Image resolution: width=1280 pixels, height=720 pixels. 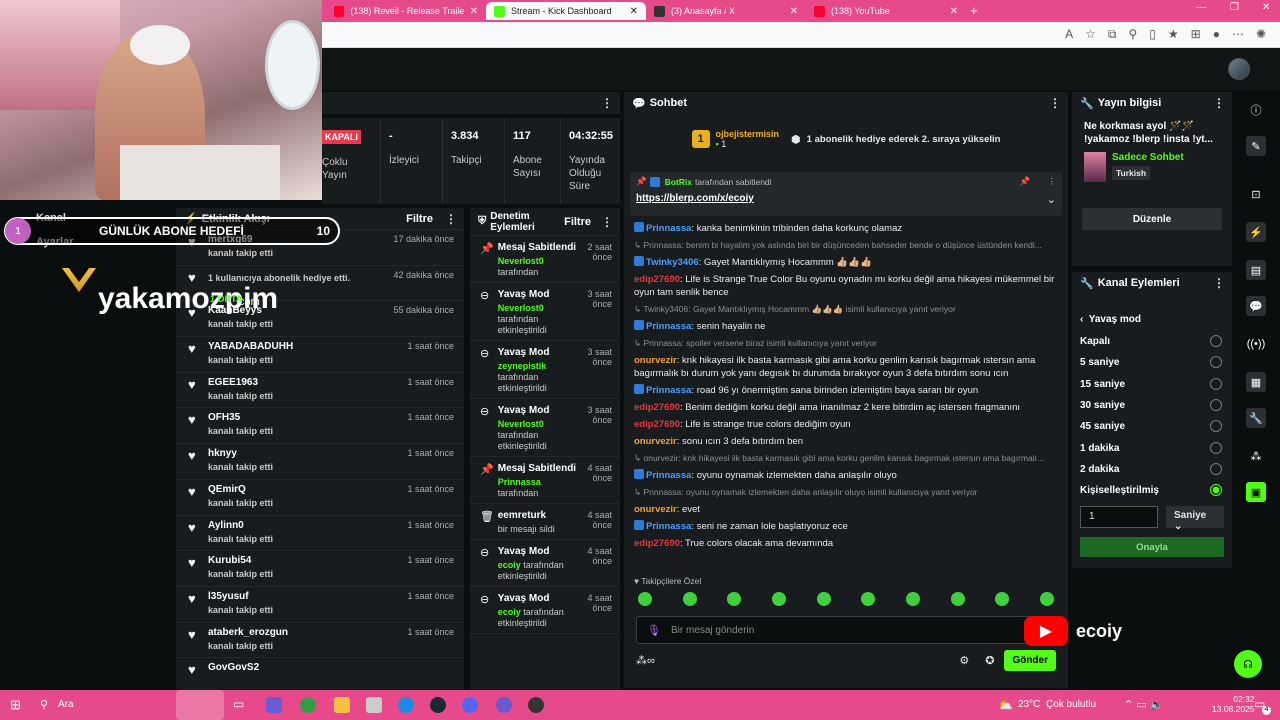 What do you see at coordinates (1256, 270) in the screenshot?
I see `document-icon: ▤` at bounding box center [1256, 270].